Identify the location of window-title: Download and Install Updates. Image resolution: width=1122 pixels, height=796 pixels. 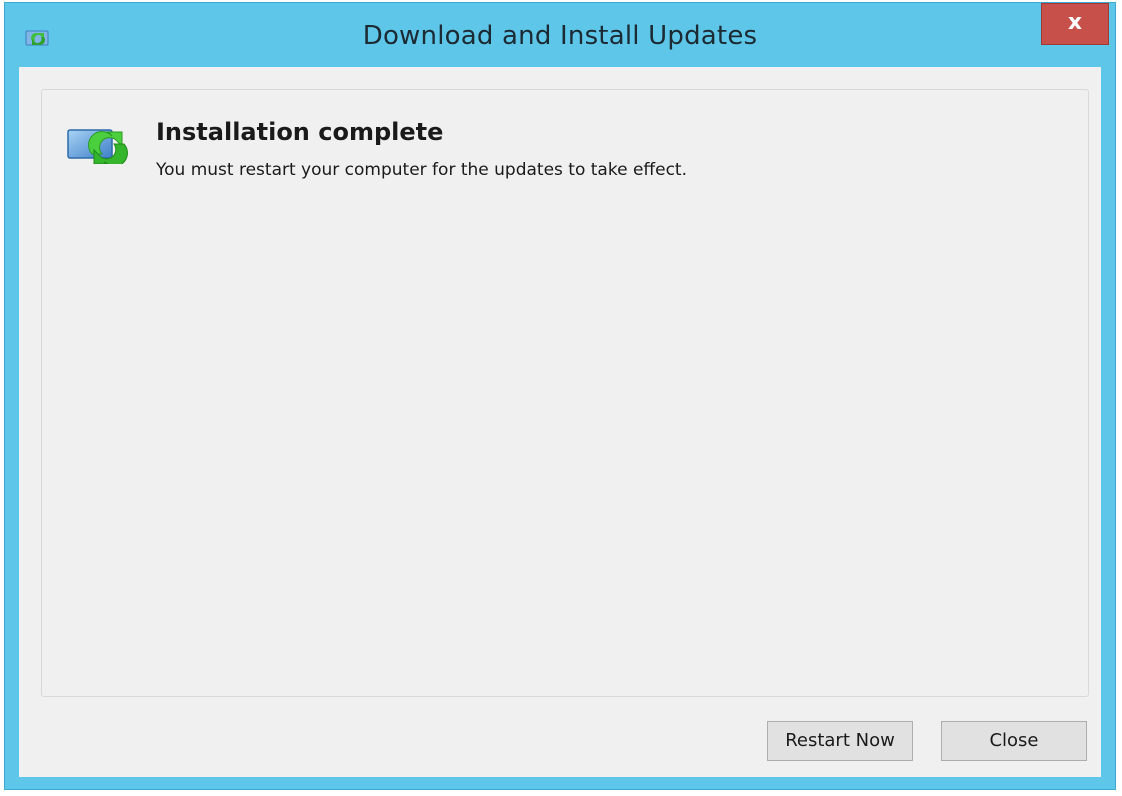
(560, 36).